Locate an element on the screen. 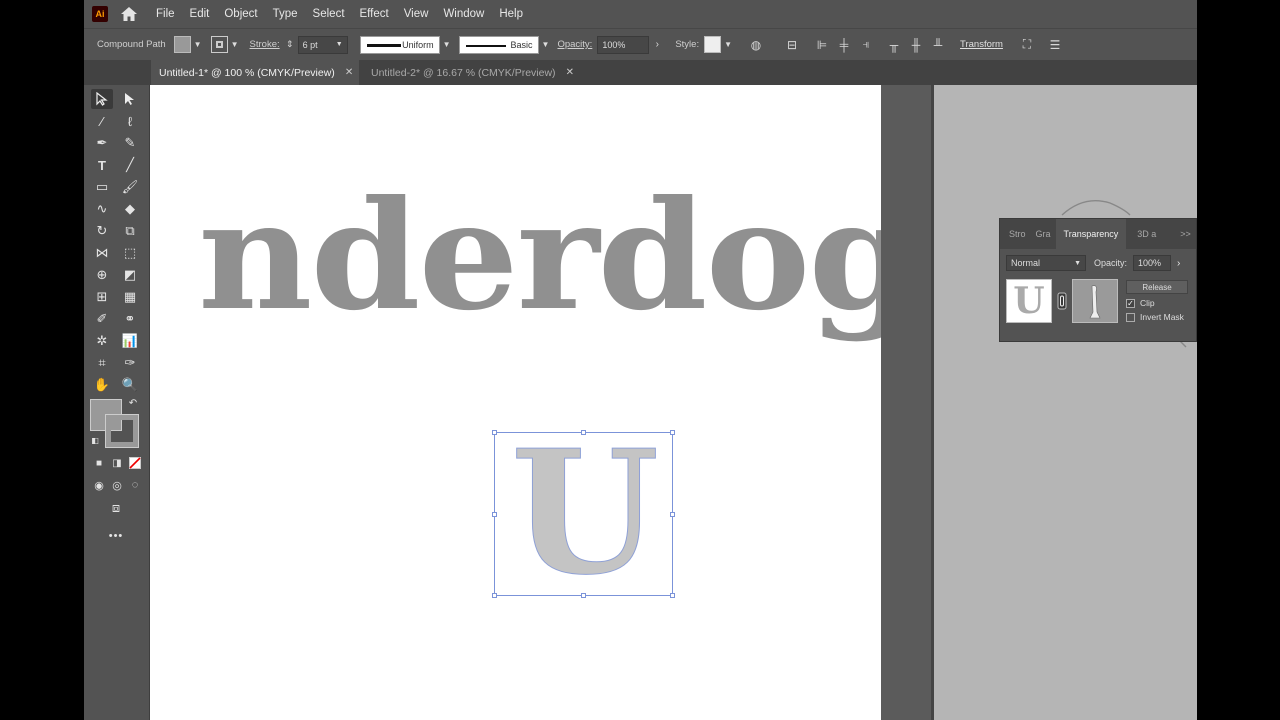 The height and width of the screenshot is (720, 1280). menu-view: View is located at coordinates (416, 14).